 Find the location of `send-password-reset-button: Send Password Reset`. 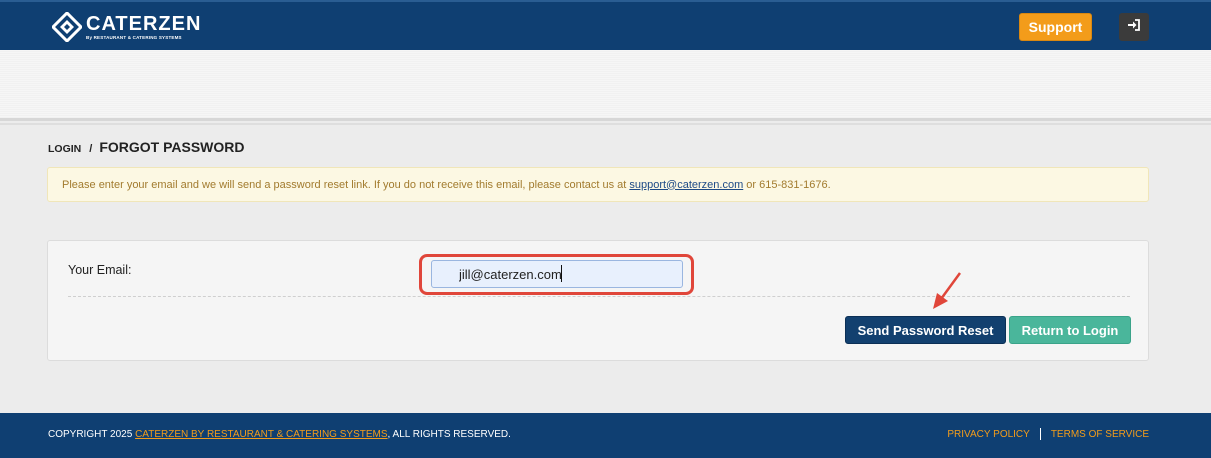

send-password-reset-button: Send Password Reset is located at coordinates (925, 330).